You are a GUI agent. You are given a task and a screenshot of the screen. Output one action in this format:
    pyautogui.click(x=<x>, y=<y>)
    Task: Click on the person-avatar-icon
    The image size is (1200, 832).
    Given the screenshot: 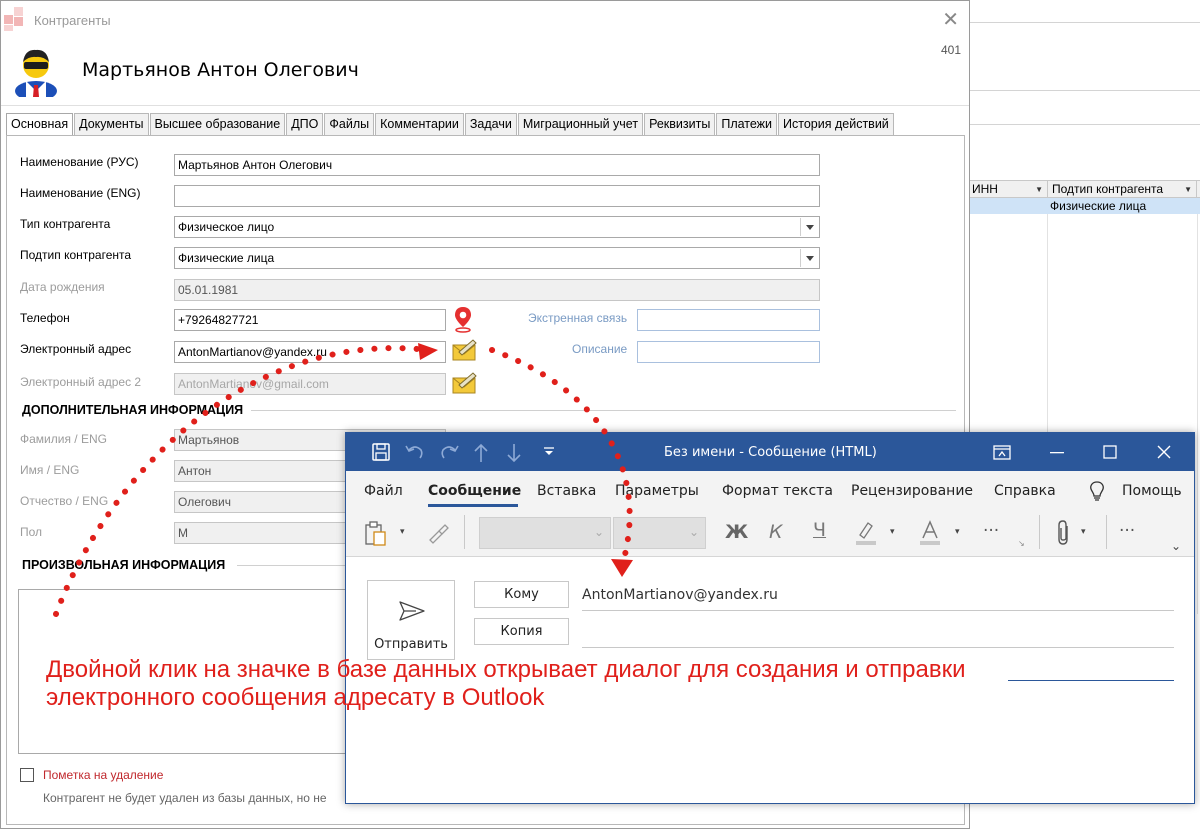 What is the action you would take?
    pyautogui.click(x=36, y=73)
    